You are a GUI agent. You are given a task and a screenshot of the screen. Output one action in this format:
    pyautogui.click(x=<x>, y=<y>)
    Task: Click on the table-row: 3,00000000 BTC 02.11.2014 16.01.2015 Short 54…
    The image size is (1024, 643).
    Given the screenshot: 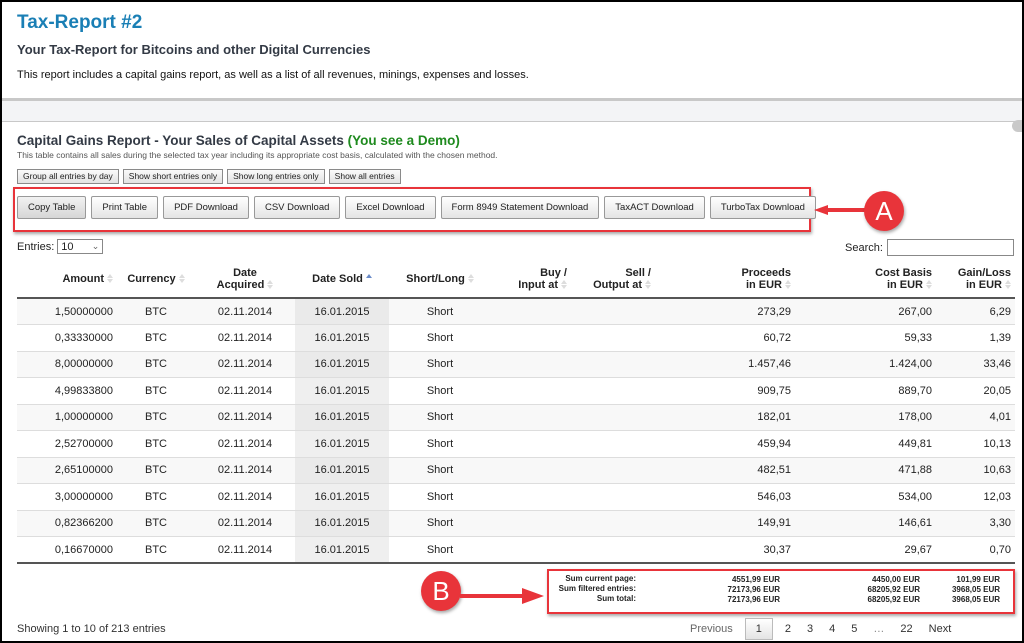 What is the action you would take?
    pyautogui.click(x=516, y=497)
    